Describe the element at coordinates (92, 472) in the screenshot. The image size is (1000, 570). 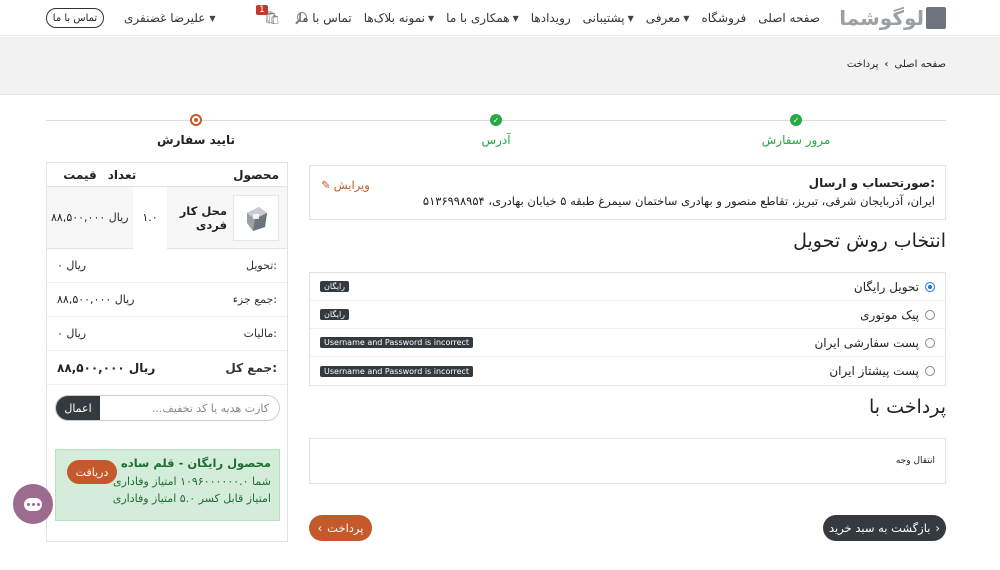
I see `claim-reward-button: دریافت` at that location.